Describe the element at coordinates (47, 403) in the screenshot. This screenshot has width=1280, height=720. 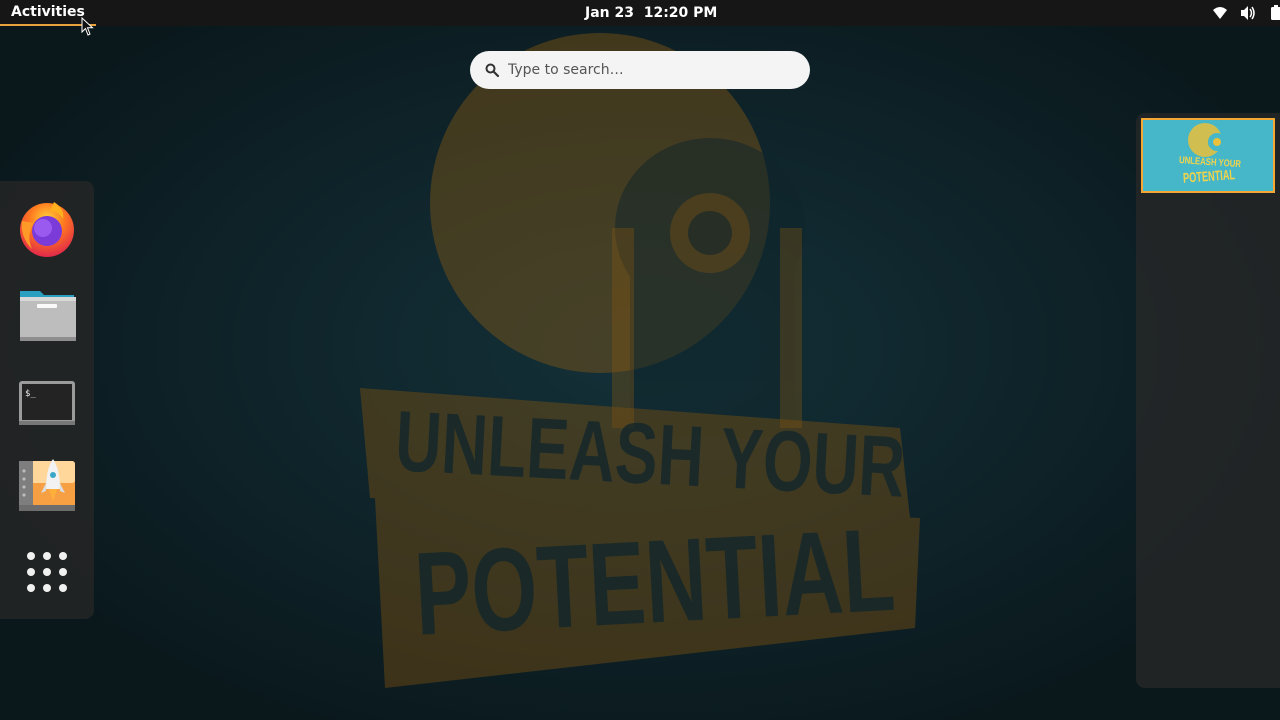
I see `terminal-icon: $_` at that location.